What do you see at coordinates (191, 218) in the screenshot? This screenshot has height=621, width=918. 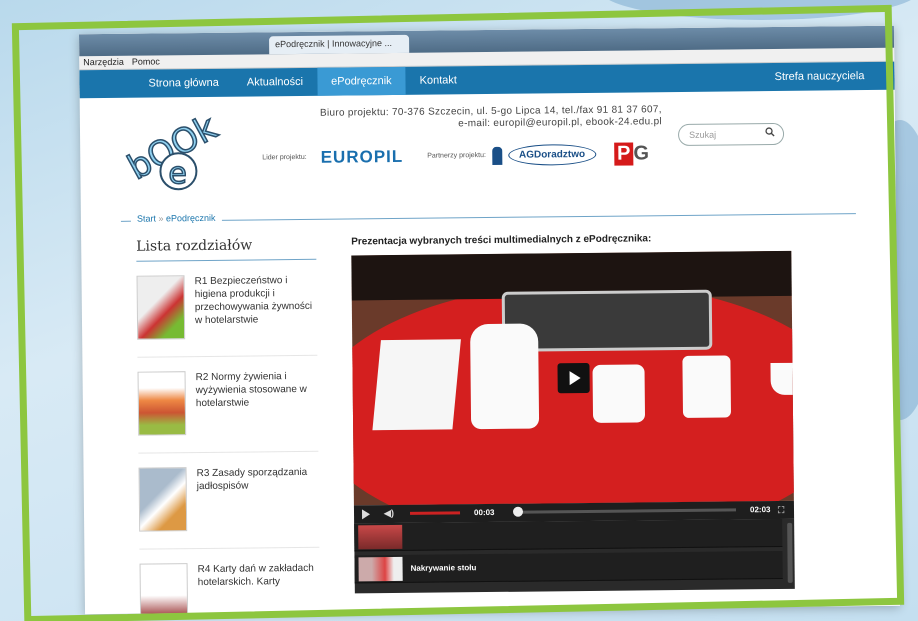 I see `breadcrumb-current: ePodręcznik` at bounding box center [191, 218].